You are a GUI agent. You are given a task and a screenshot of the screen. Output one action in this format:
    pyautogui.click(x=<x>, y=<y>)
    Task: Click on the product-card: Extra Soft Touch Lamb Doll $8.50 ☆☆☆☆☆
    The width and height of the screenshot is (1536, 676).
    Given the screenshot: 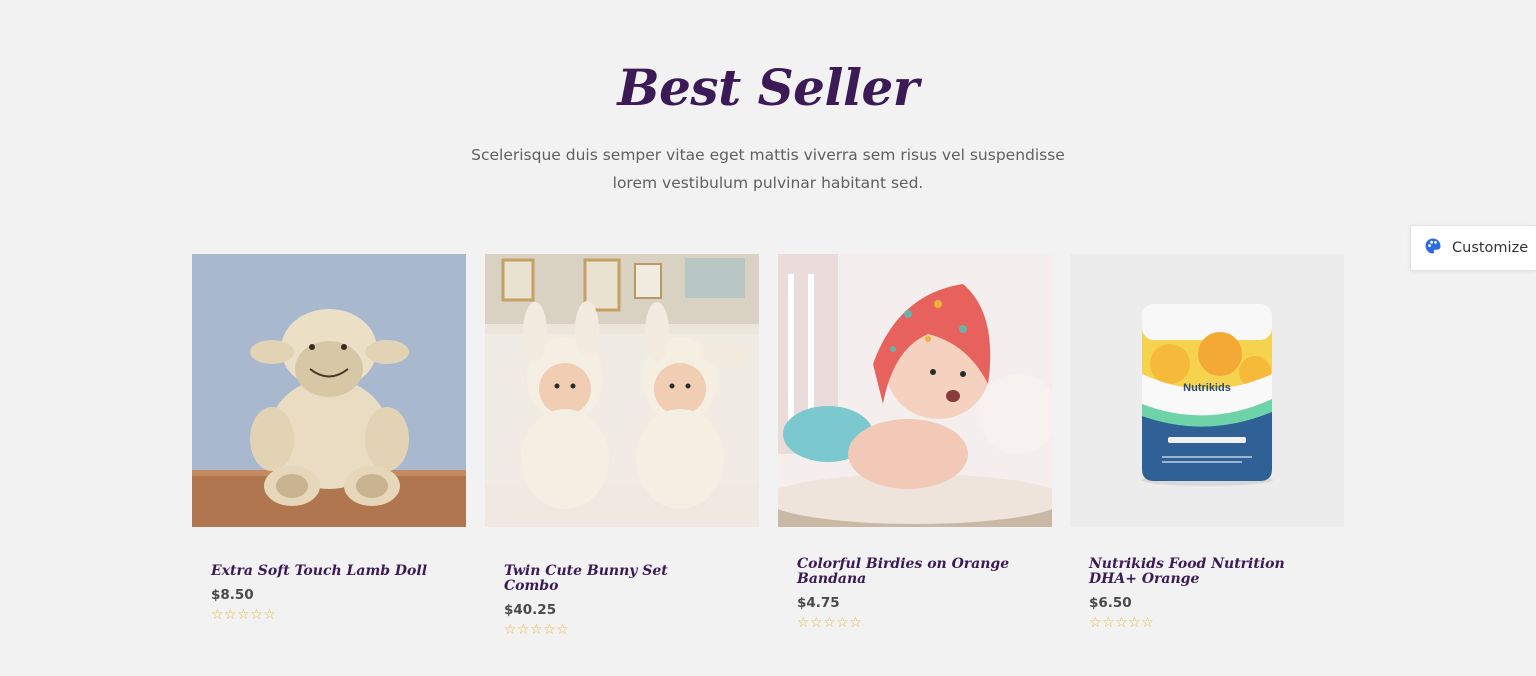 What is the action you would take?
    pyautogui.click(x=329, y=438)
    